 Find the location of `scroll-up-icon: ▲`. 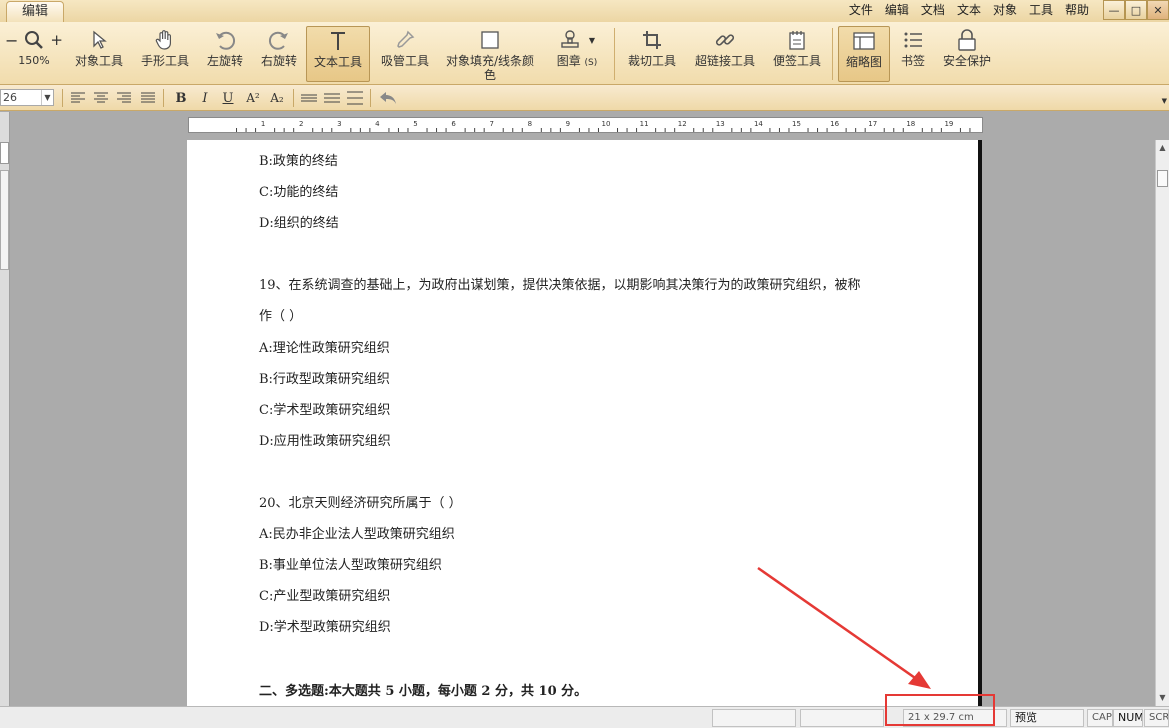

scroll-up-icon: ▲ is located at coordinates (1162, 148).